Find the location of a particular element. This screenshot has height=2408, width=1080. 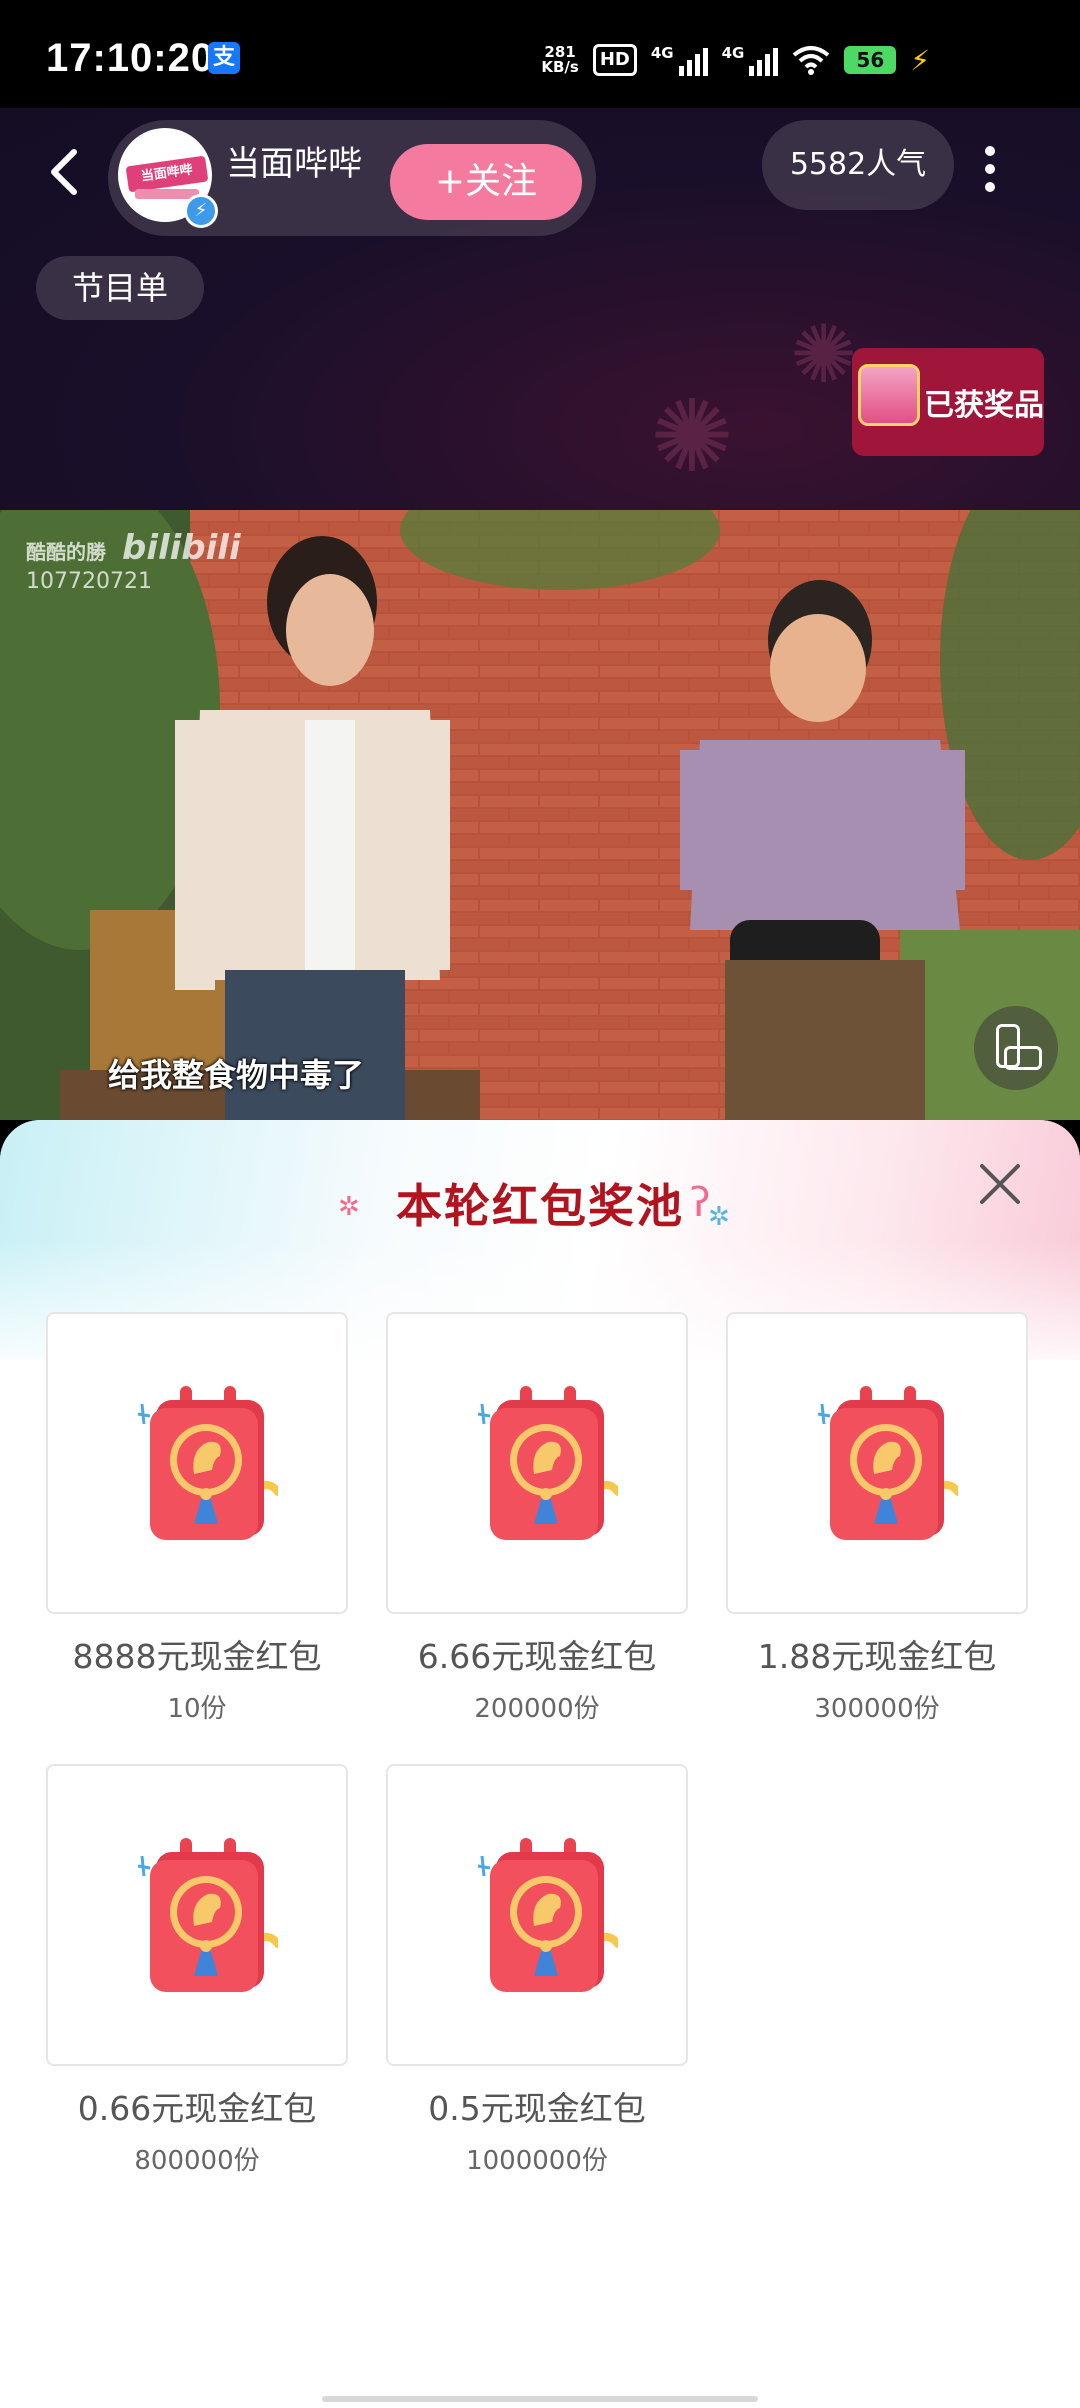

net-speed: 281 KB/s is located at coordinates (559, 60).